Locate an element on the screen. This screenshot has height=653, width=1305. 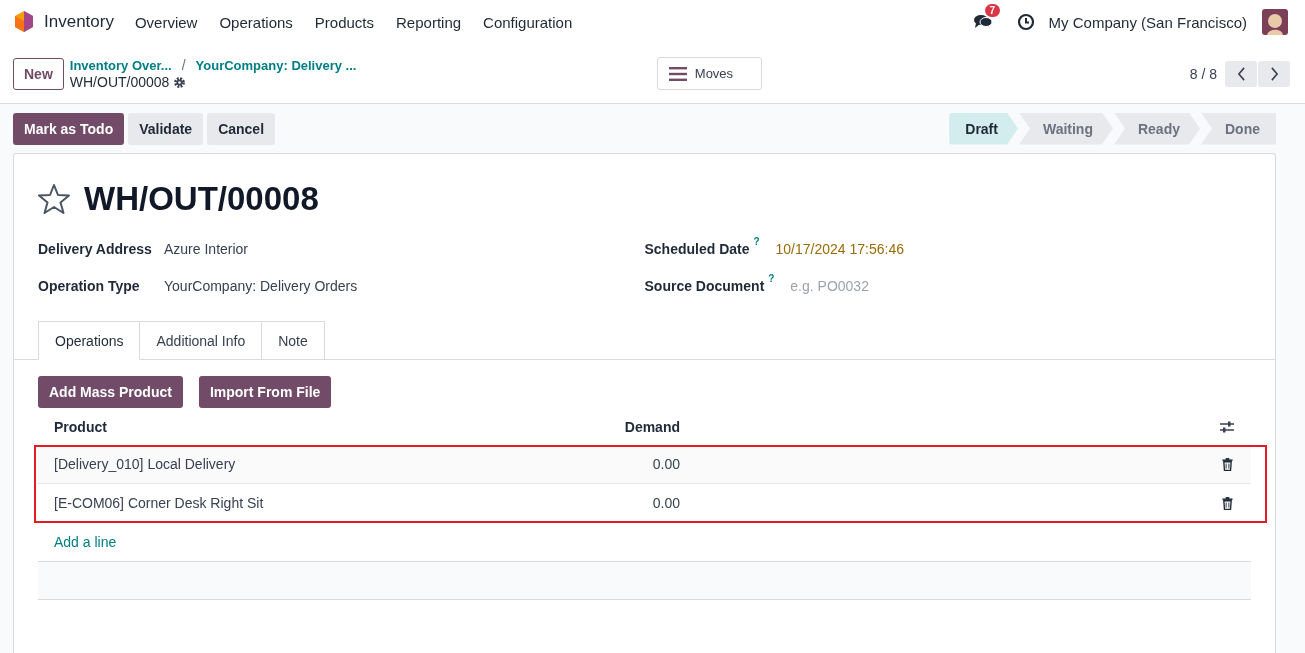
notebook-tab: Additional Info is located at coordinates (201, 340).